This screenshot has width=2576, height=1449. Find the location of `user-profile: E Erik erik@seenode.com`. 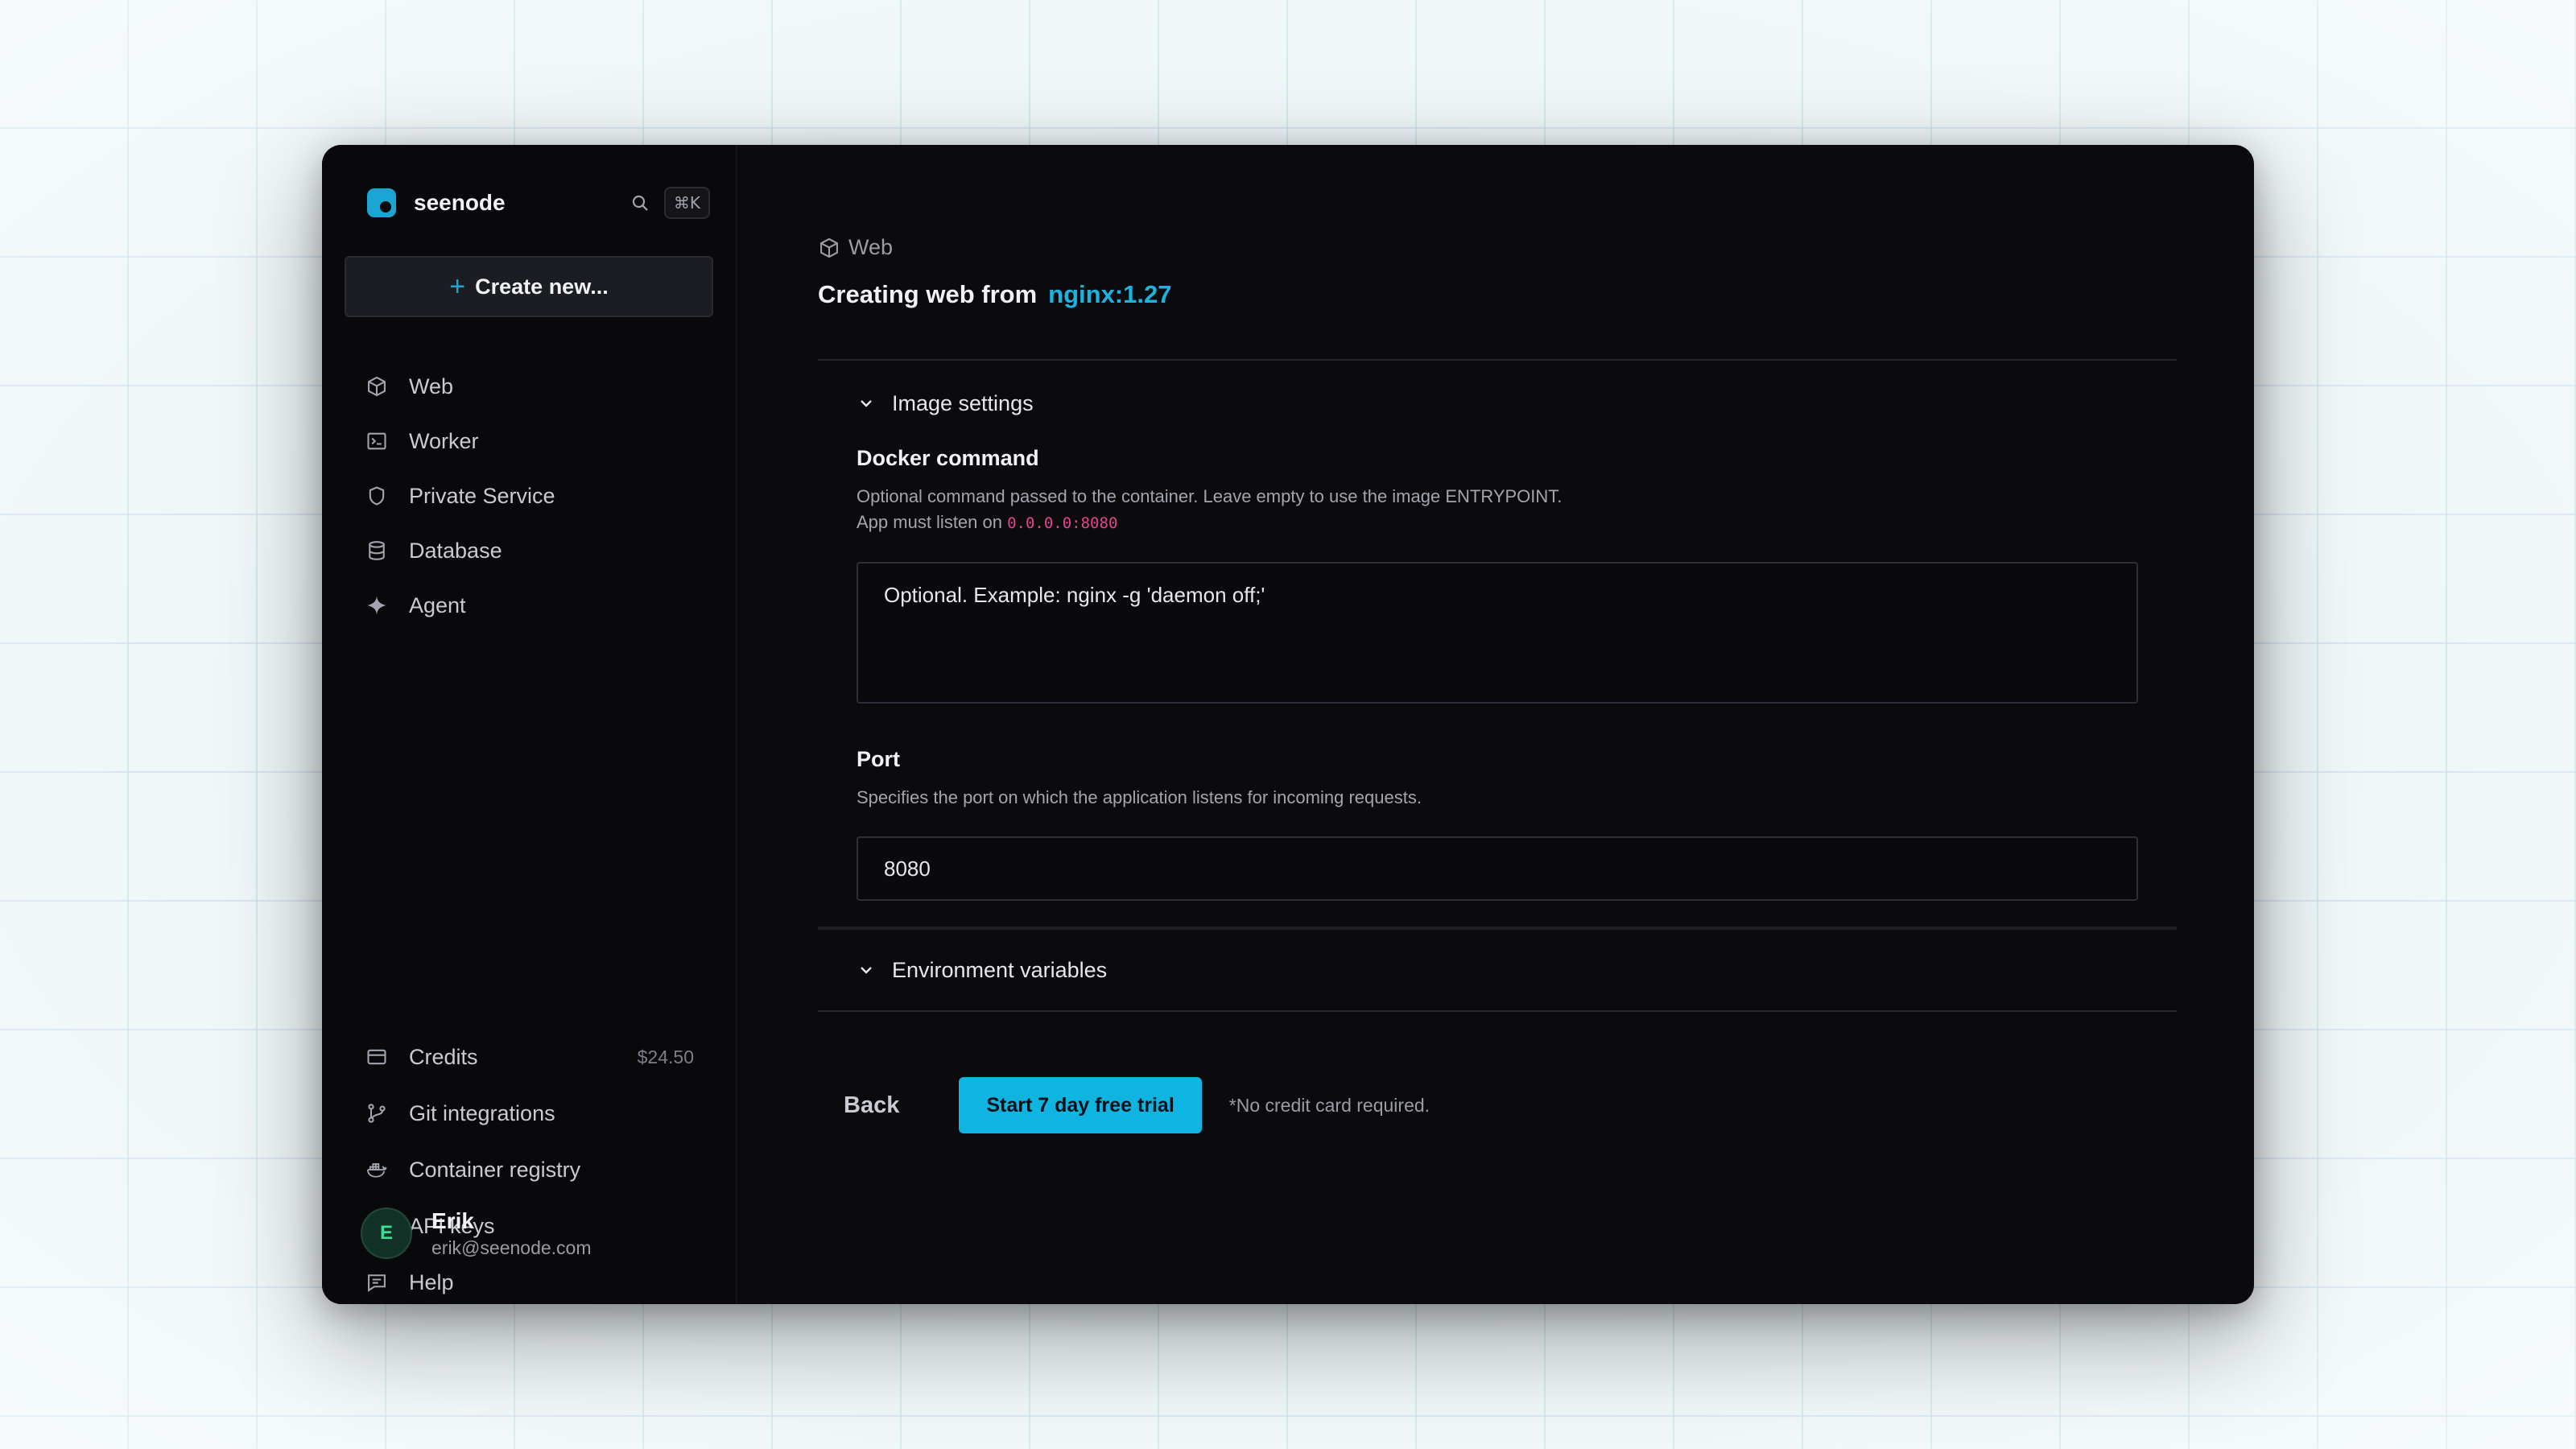

user-profile: E Erik erik@seenode.com is located at coordinates (476, 1233).